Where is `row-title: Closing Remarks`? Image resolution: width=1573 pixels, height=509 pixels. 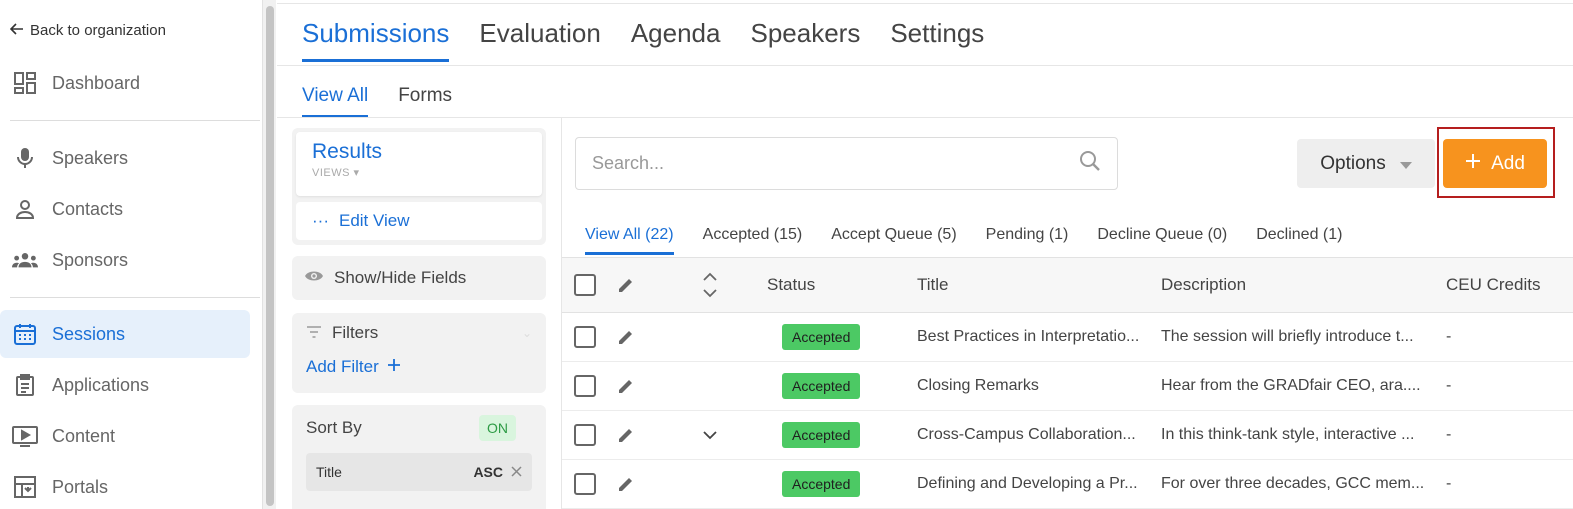
row-title: Closing Remarks is located at coordinates (978, 385).